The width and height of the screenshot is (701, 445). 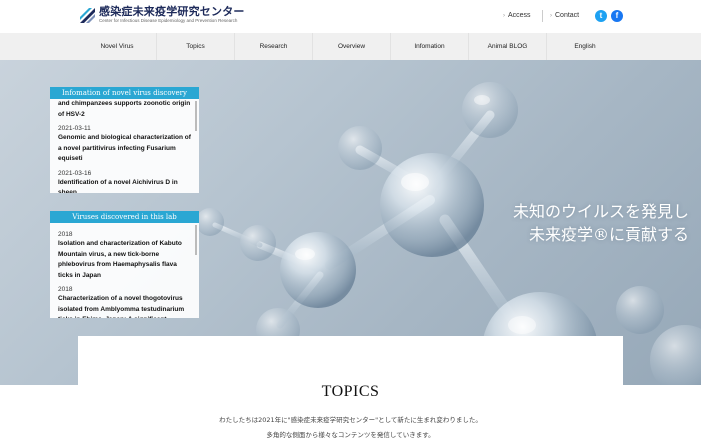 I want to click on news-item-date: 2021-03-11, so click(x=74, y=128).